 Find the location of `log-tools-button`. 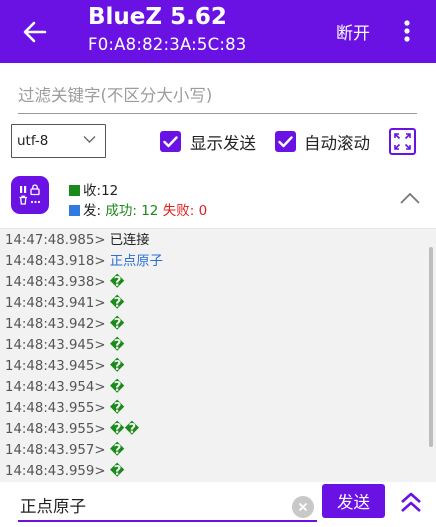

log-tools-button is located at coordinates (30, 195).